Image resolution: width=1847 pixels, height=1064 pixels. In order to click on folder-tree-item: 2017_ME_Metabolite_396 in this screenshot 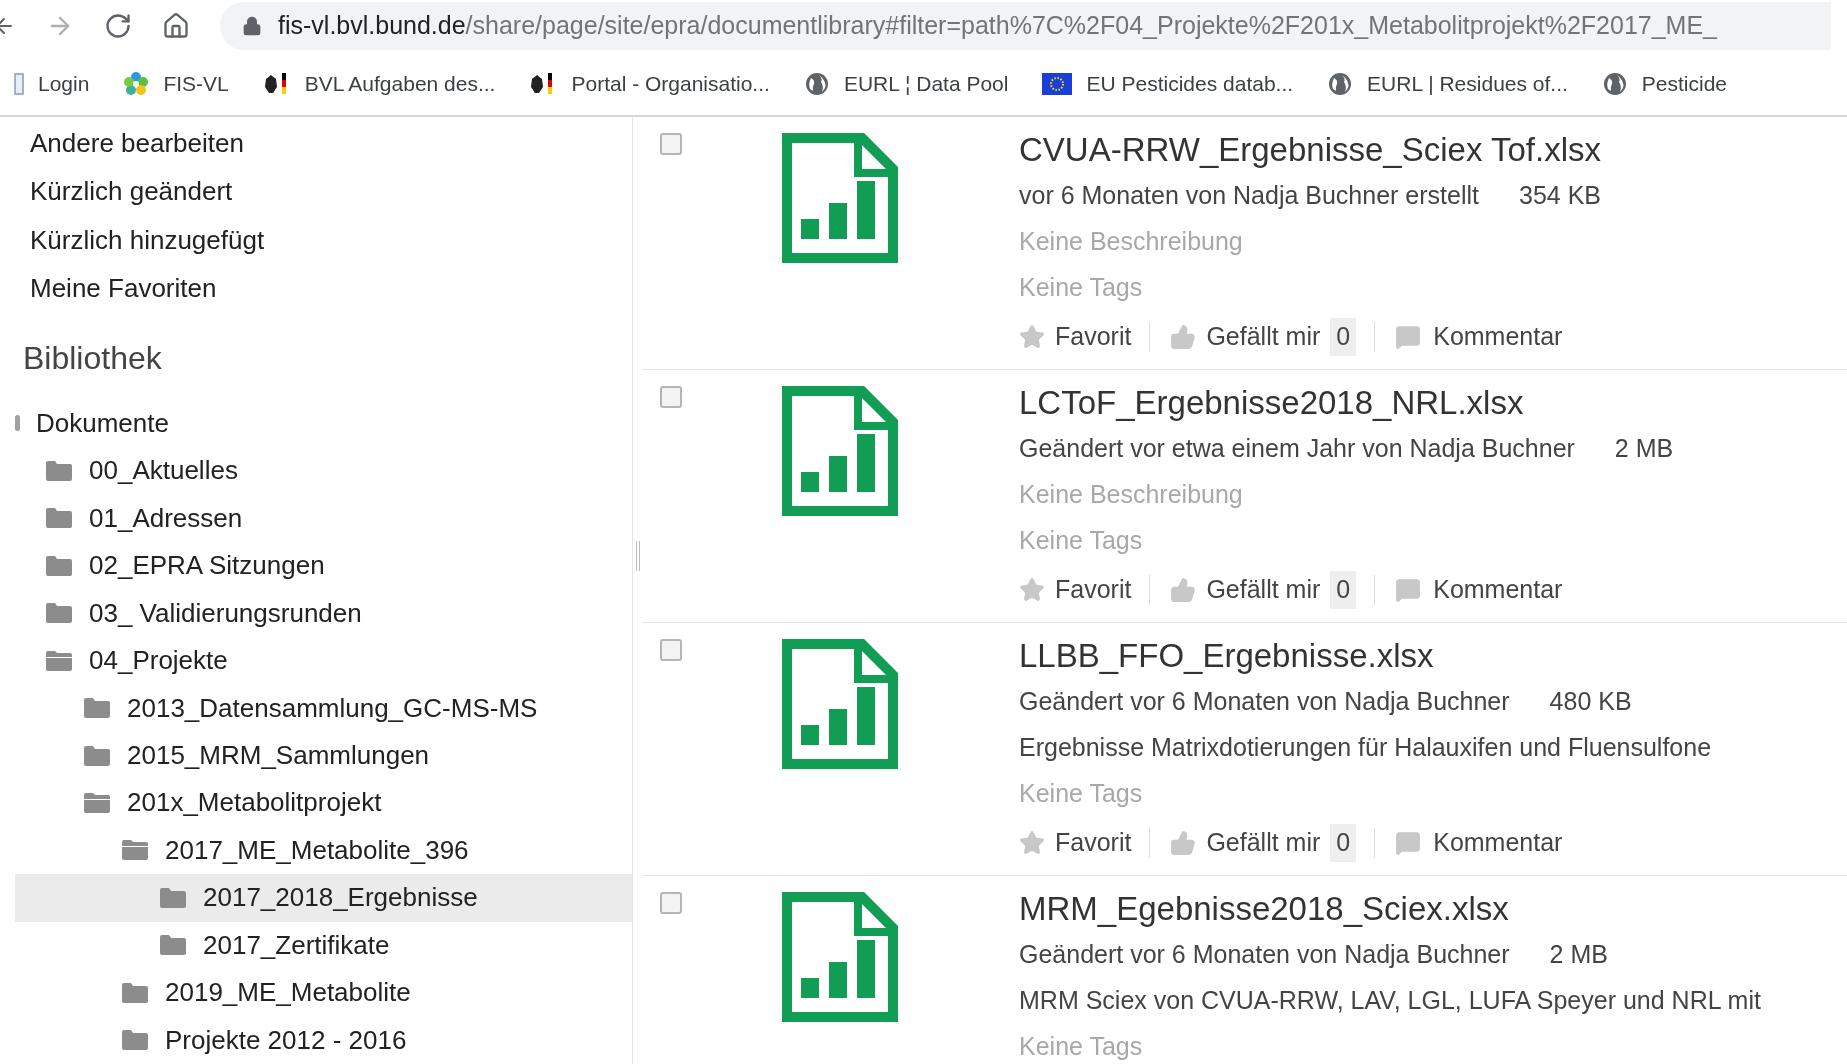, I will do `click(323, 850)`.